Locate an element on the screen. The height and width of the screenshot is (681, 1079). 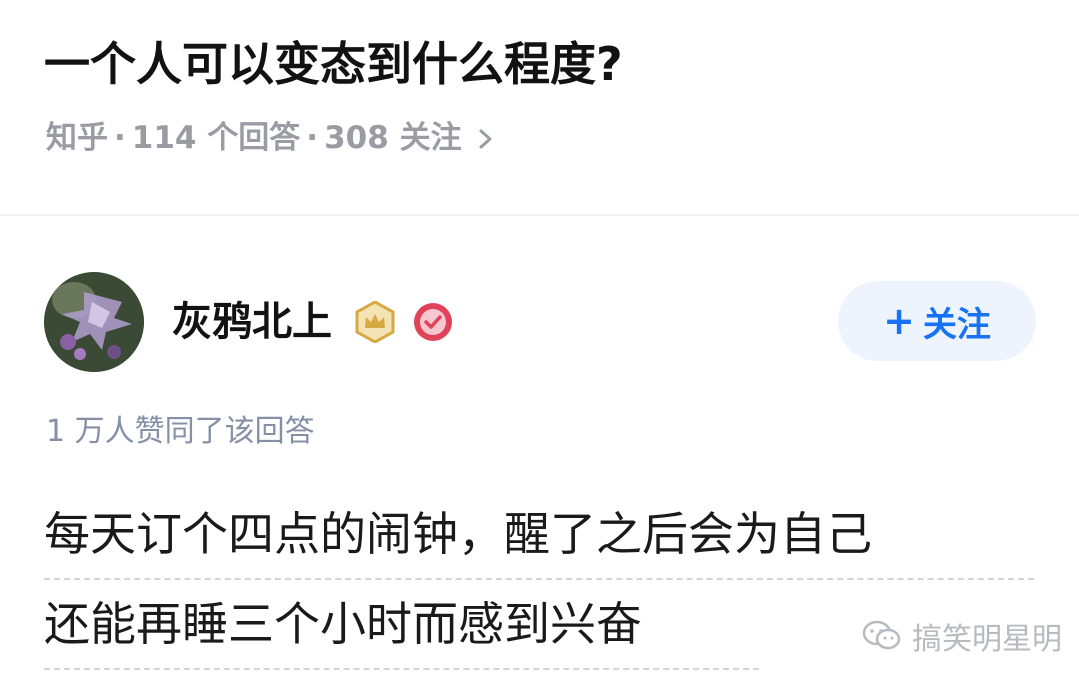
wechat-icon is located at coordinates (881, 635).